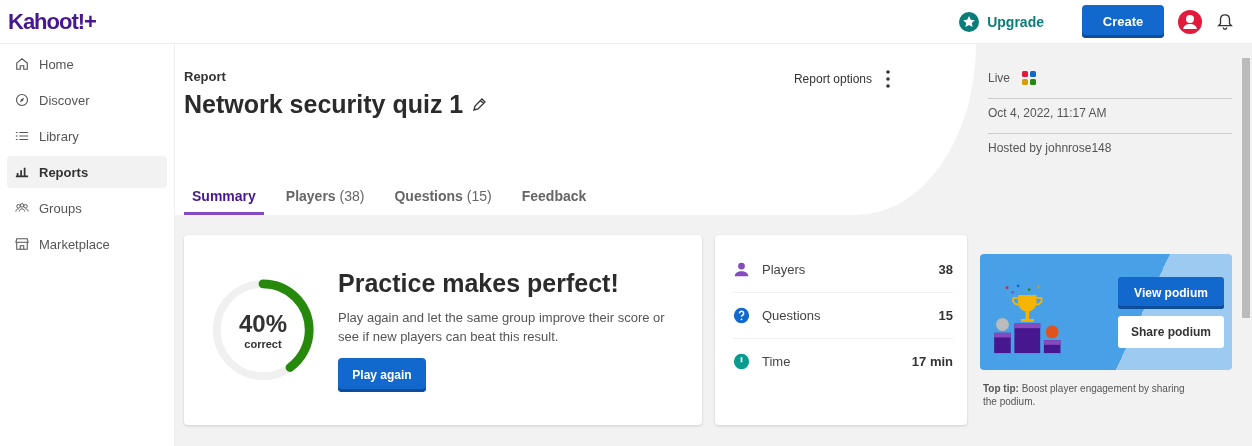 The height and width of the screenshot is (446, 1252). What do you see at coordinates (87, 208) in the screenshot?
I see `sidebar-item: Groups` at bounding box center [87, 208].